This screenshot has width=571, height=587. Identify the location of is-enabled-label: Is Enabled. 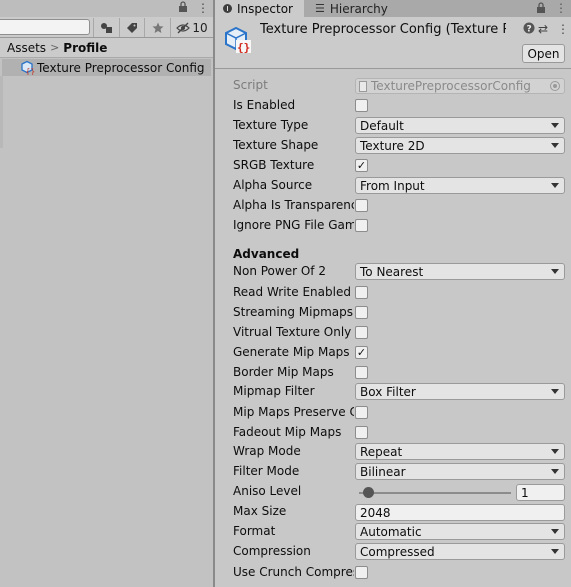
(264, 105).